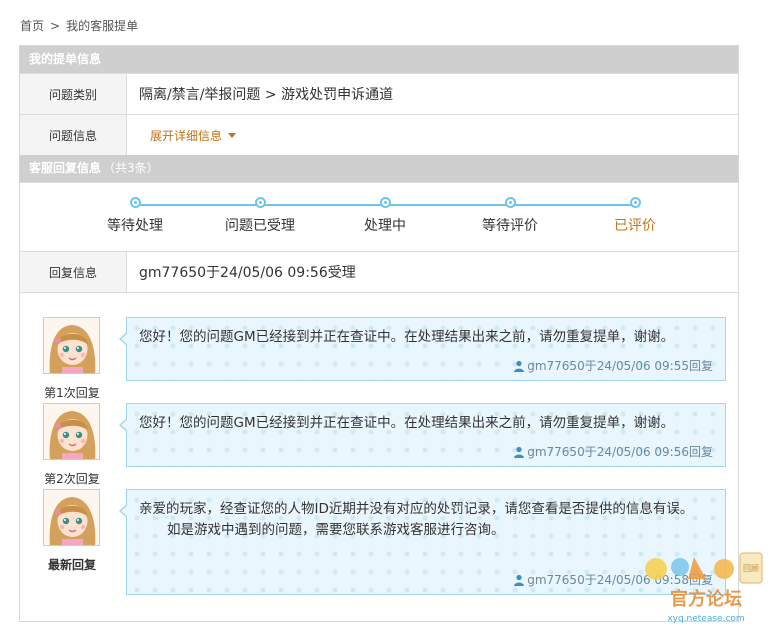 Image resolution: width=781 pixels, height=629 pixels. Describe the element at coordinates (635, 226) in the screenshot. I see `step-label: 已评价` at that location.